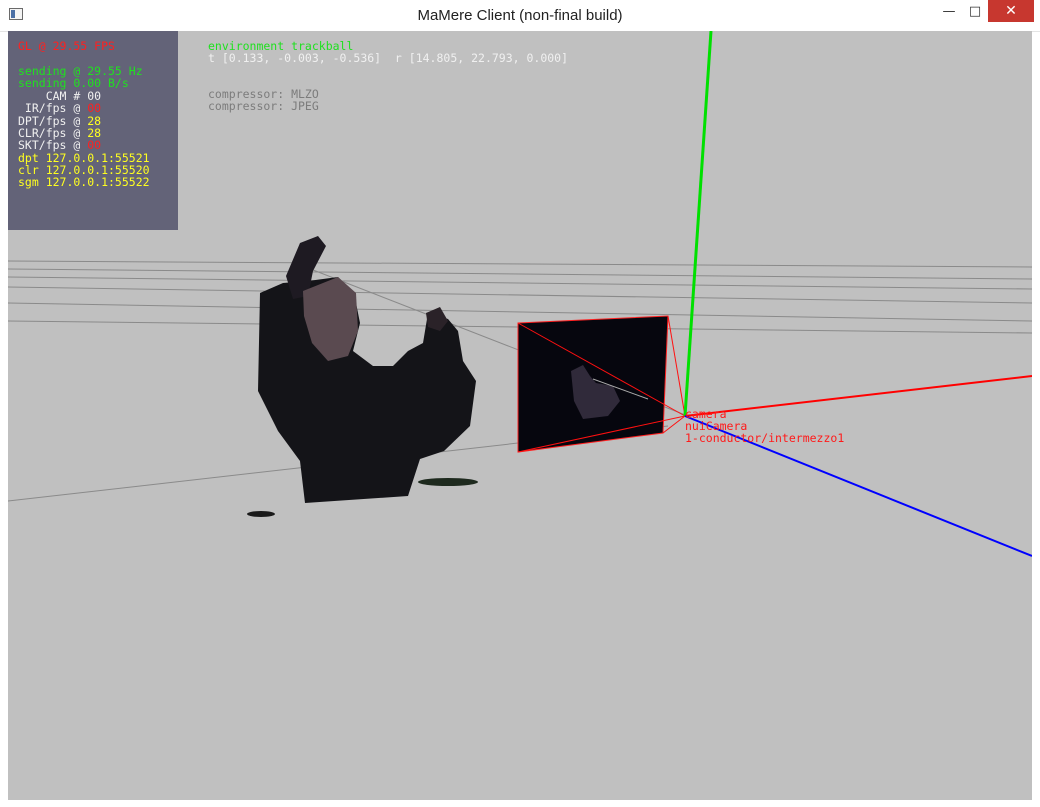  What do you see at coordinates (73, 83) in the screenshot?
I see `sending-bytes-text: sending 0.00 B/s` at bounding box center [73, 83].